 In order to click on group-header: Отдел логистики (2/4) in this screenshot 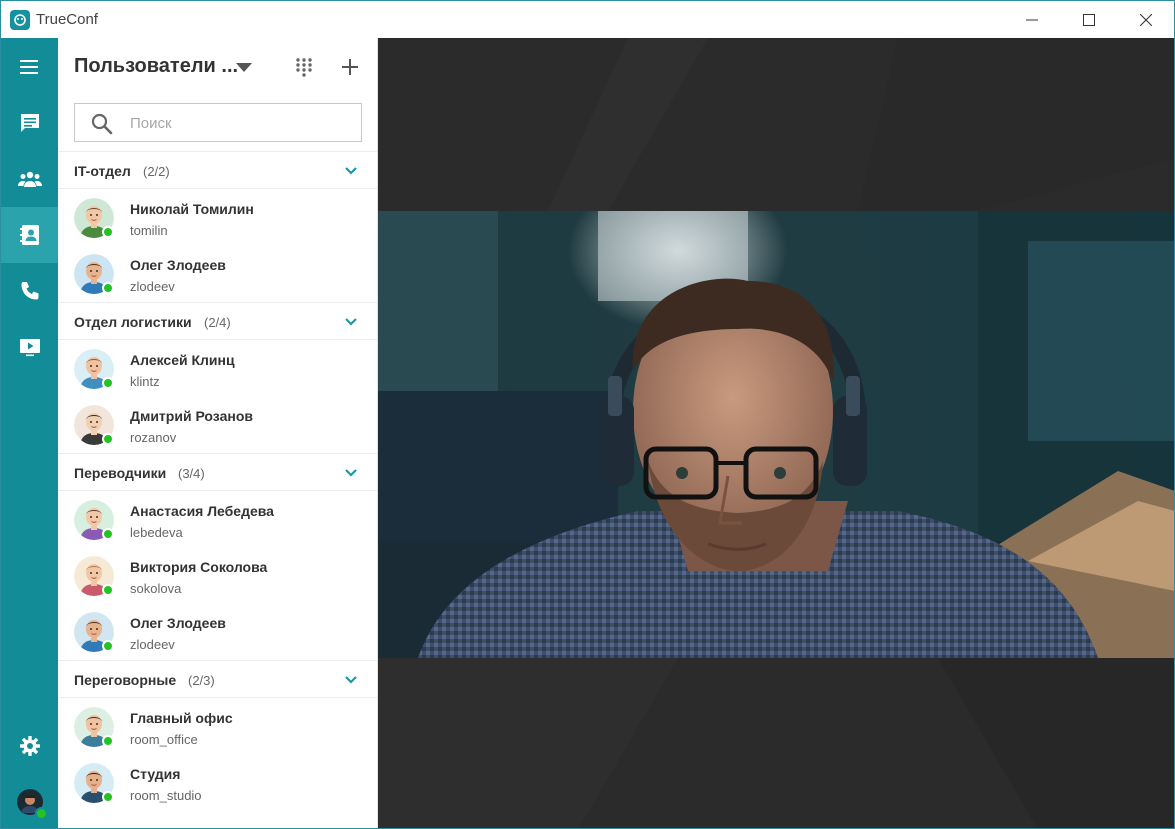, I will do `click(217, 321)`.